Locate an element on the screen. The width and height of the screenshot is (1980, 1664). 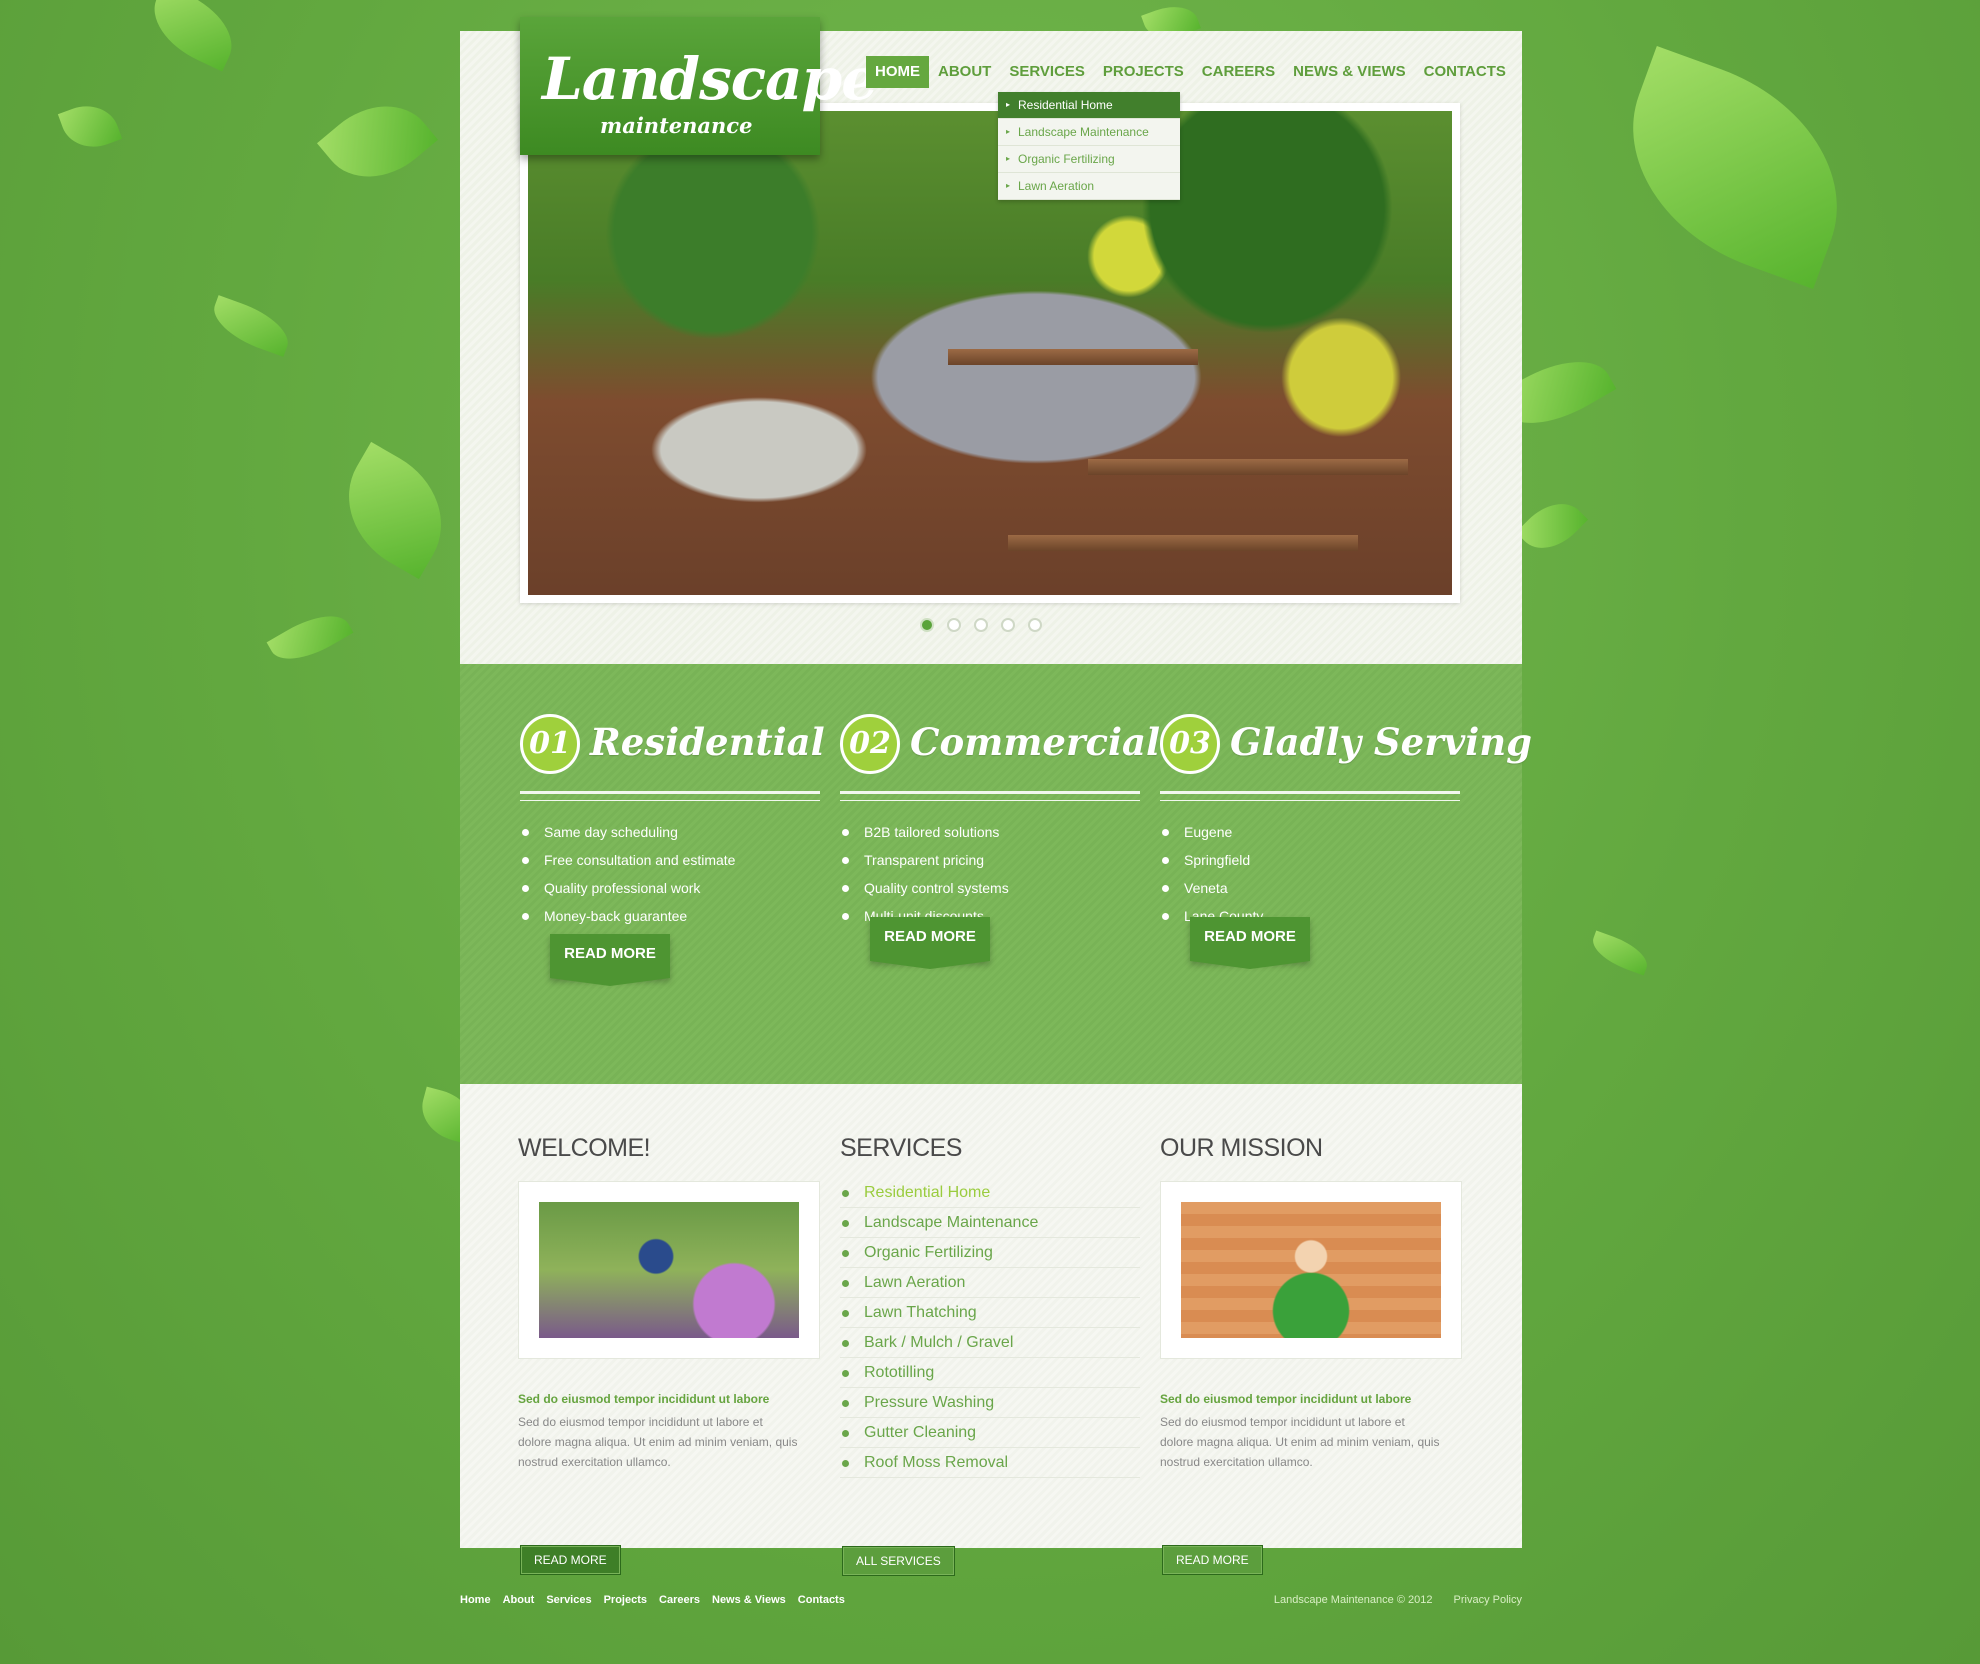
list-item: Quality professional work is located at coordinates (627, 888).